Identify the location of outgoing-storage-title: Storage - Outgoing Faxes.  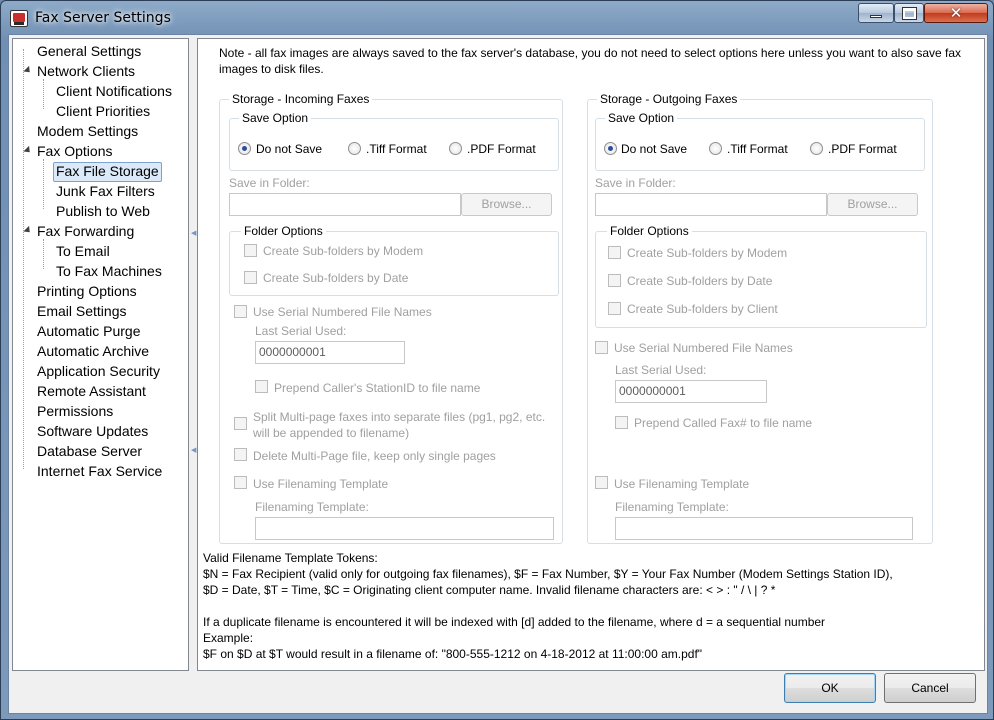
(669, 99).